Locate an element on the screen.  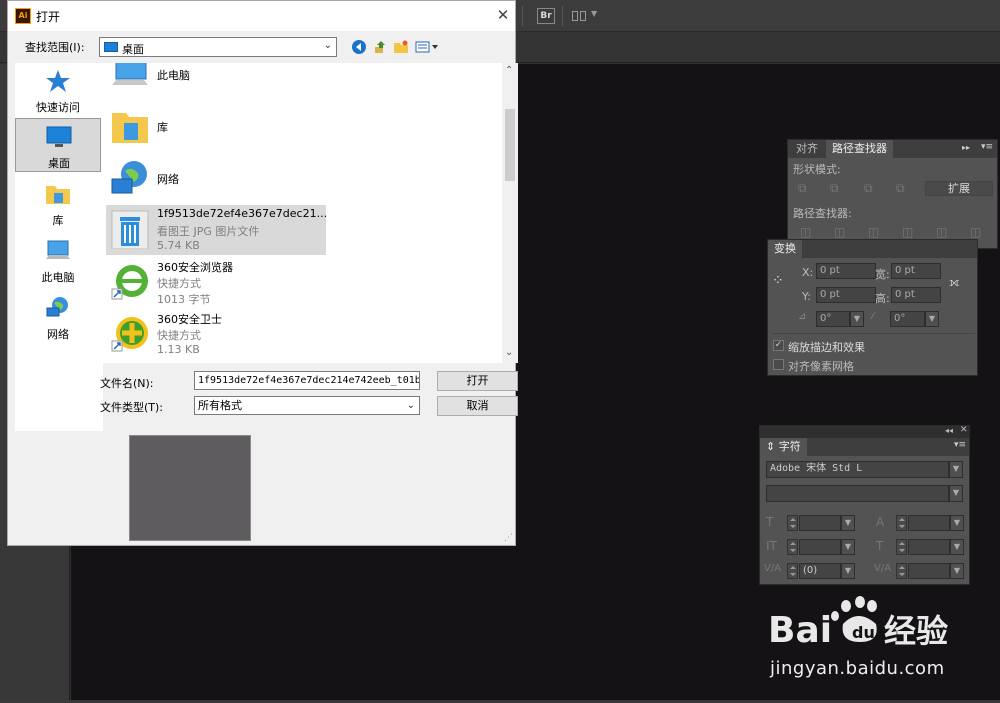
tab-transform: 变换 is located at coordinates (785, 249).